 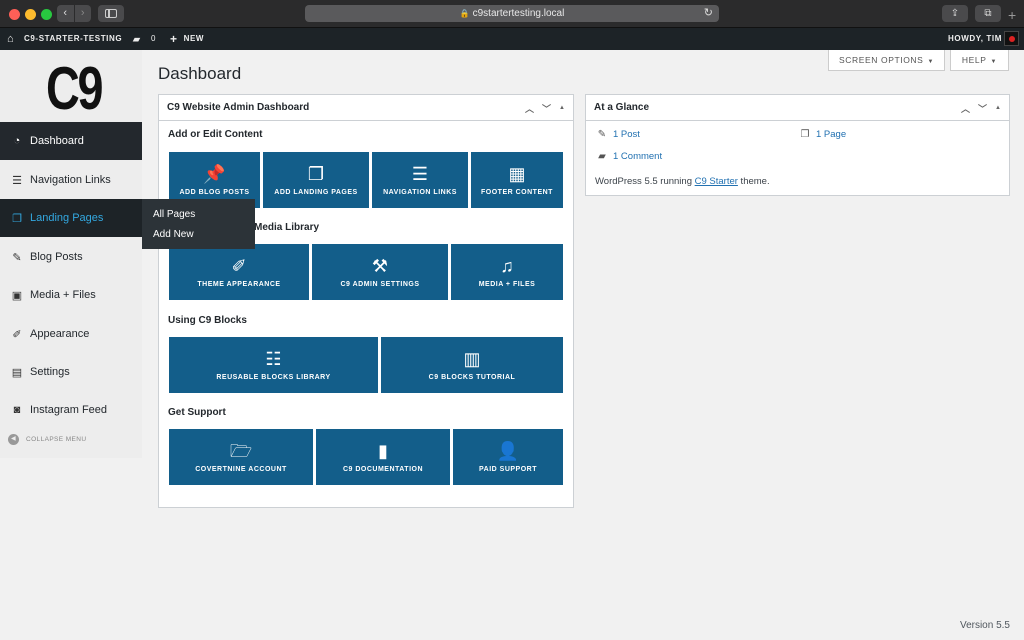 I want to click on covertnine-account-tile: 🗁 COVERTNINE ACCOUNT, so click(x=241, y=457).